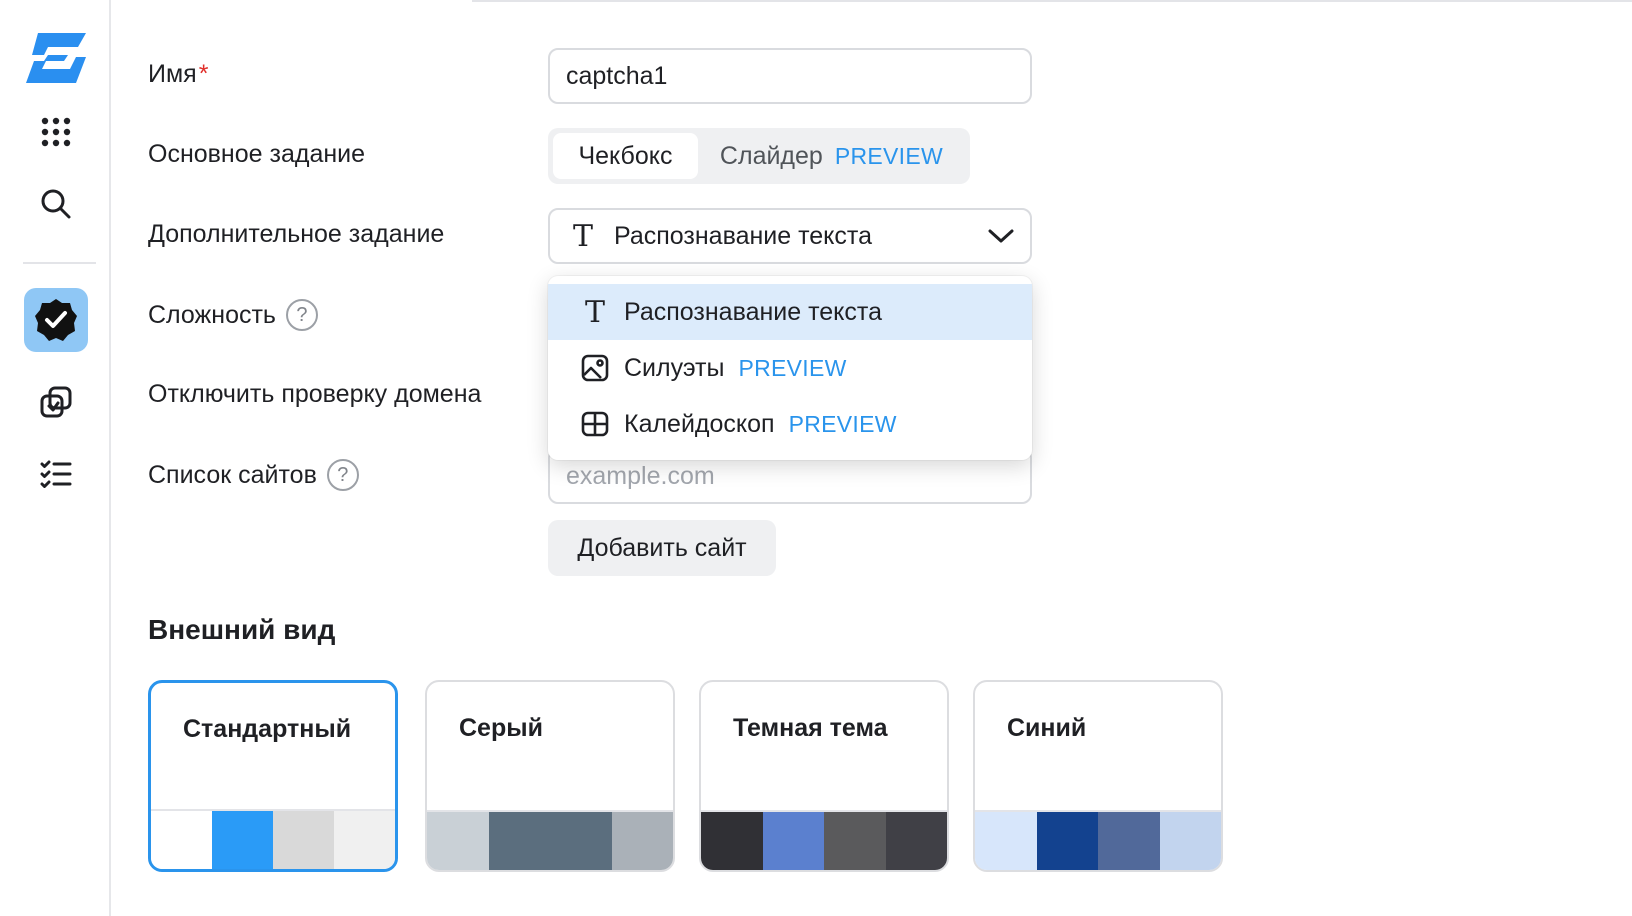 The image size is (1632, 916). I want to click on dropdown-option-silhouettes: Силуэты PREVIEW, so click(790, 368).